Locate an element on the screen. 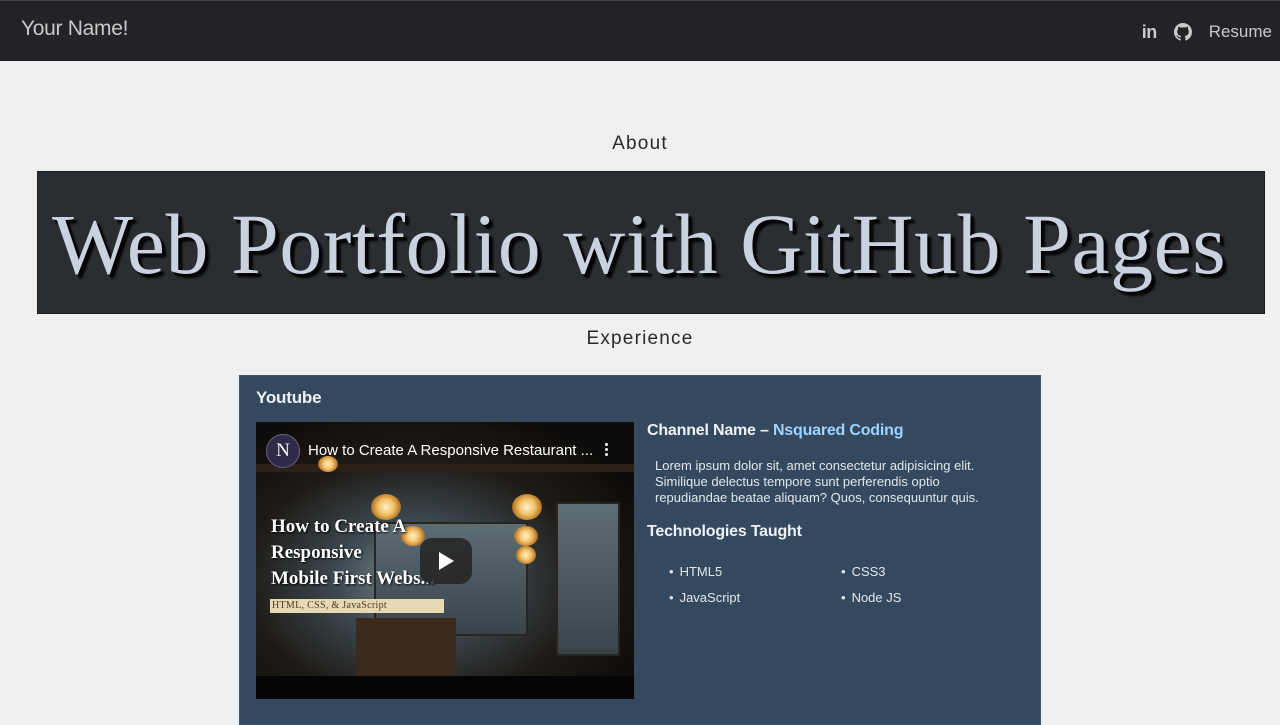 The image size is (1280, 725). card-title: Youtube is located at coordinates (289, 397).